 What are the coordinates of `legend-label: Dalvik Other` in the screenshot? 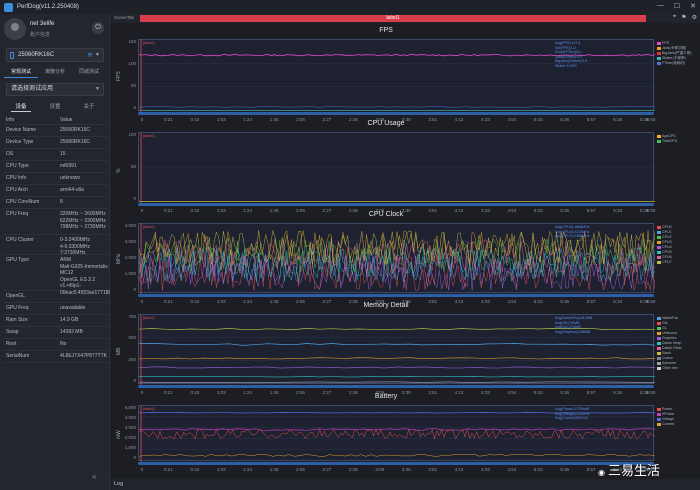 It's located at (672, 348).